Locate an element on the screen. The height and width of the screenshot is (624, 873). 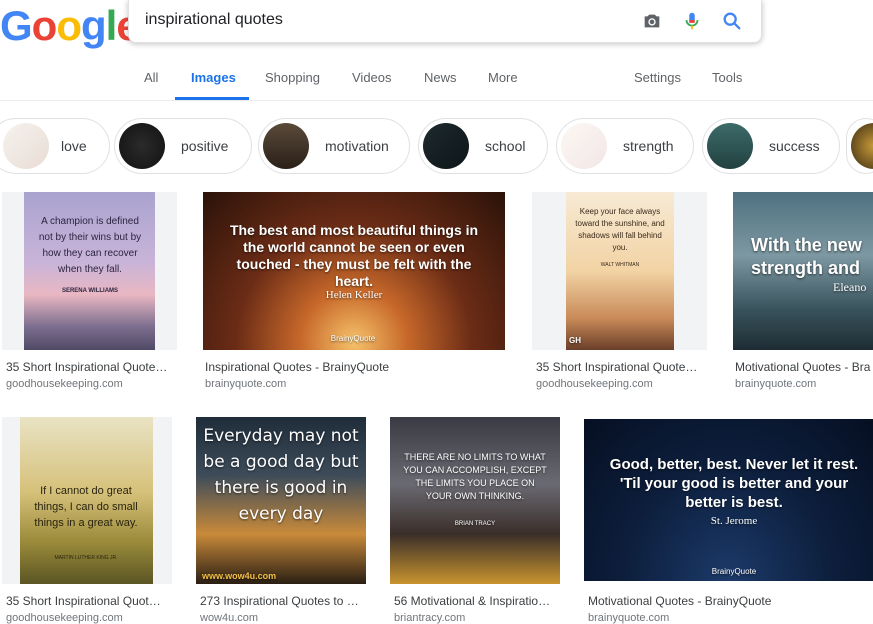
tab-settings: Settings is located at coordinates (657, 77).